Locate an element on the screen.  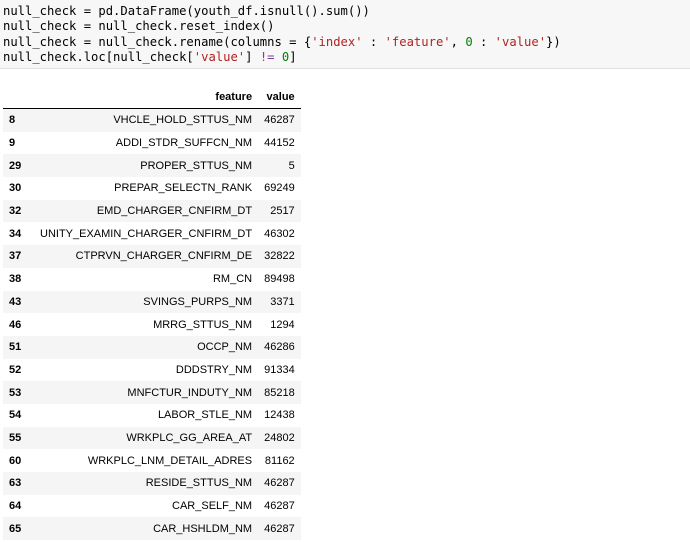
code-line-2: null_check = null_check.reset_index() is located at coordinates (139, 26).